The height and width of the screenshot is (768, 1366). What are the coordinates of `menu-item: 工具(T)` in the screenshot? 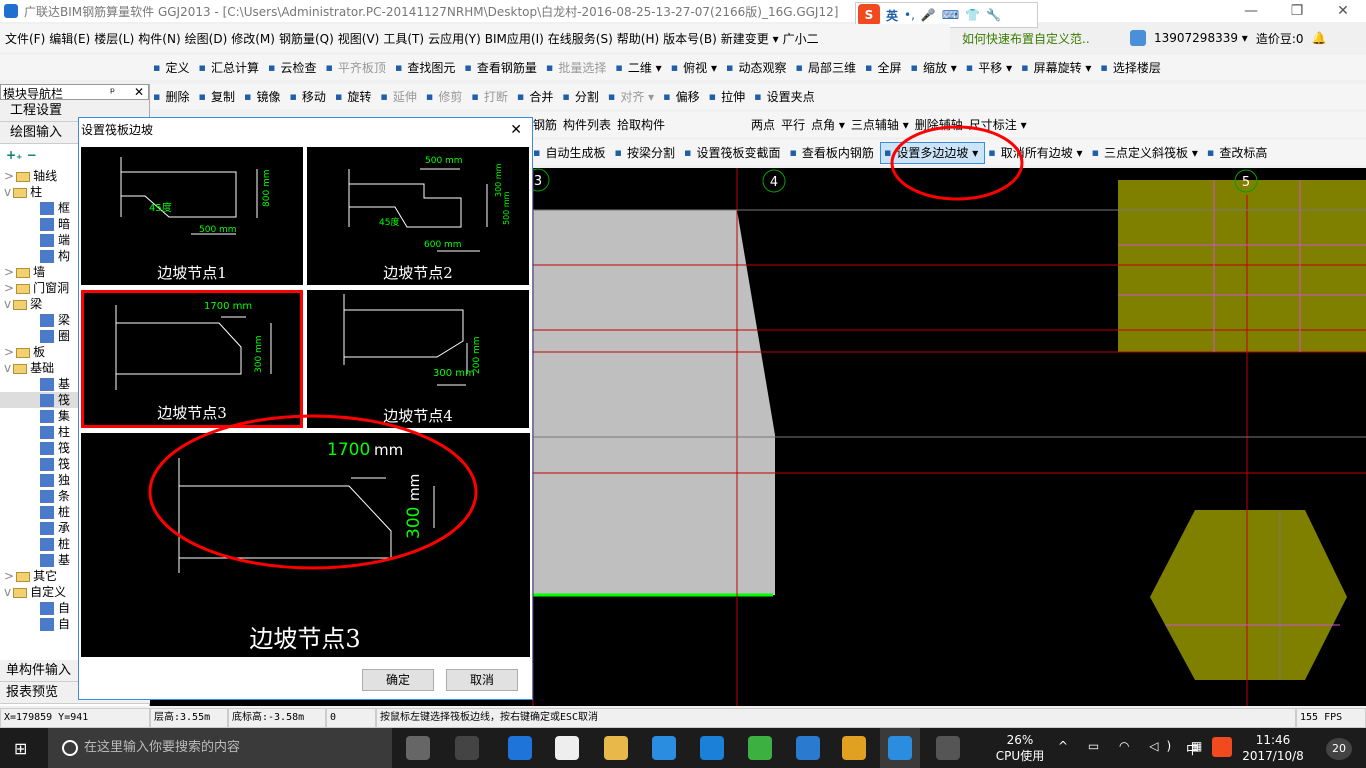 It's located at (403, 38).